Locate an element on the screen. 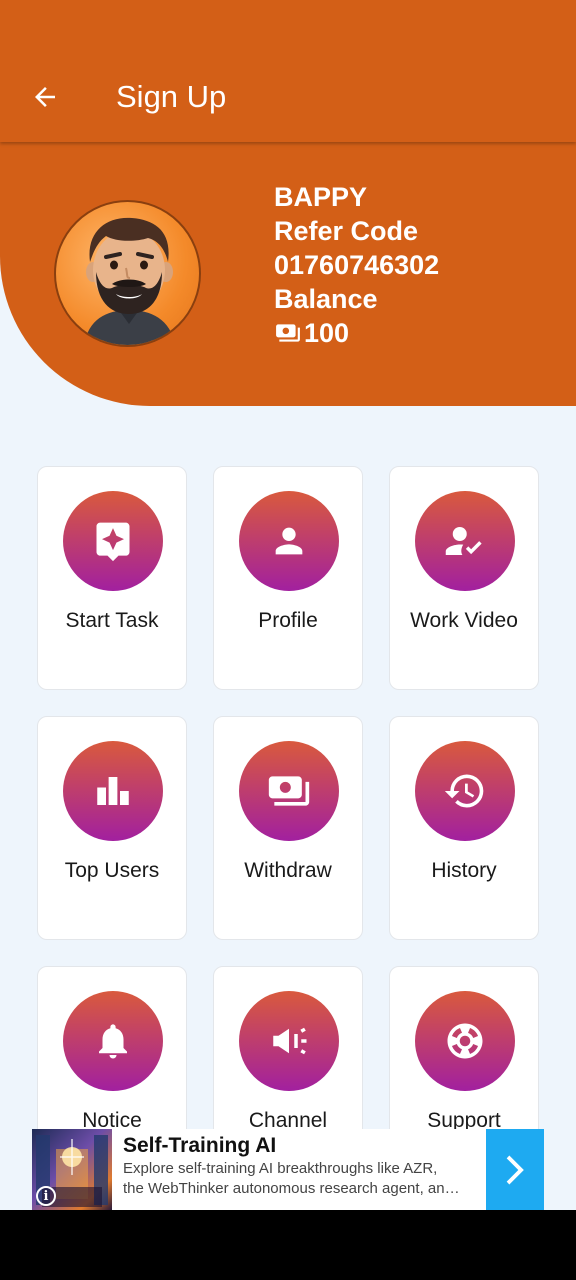  history-card: History is located at coordinates (464, 828).